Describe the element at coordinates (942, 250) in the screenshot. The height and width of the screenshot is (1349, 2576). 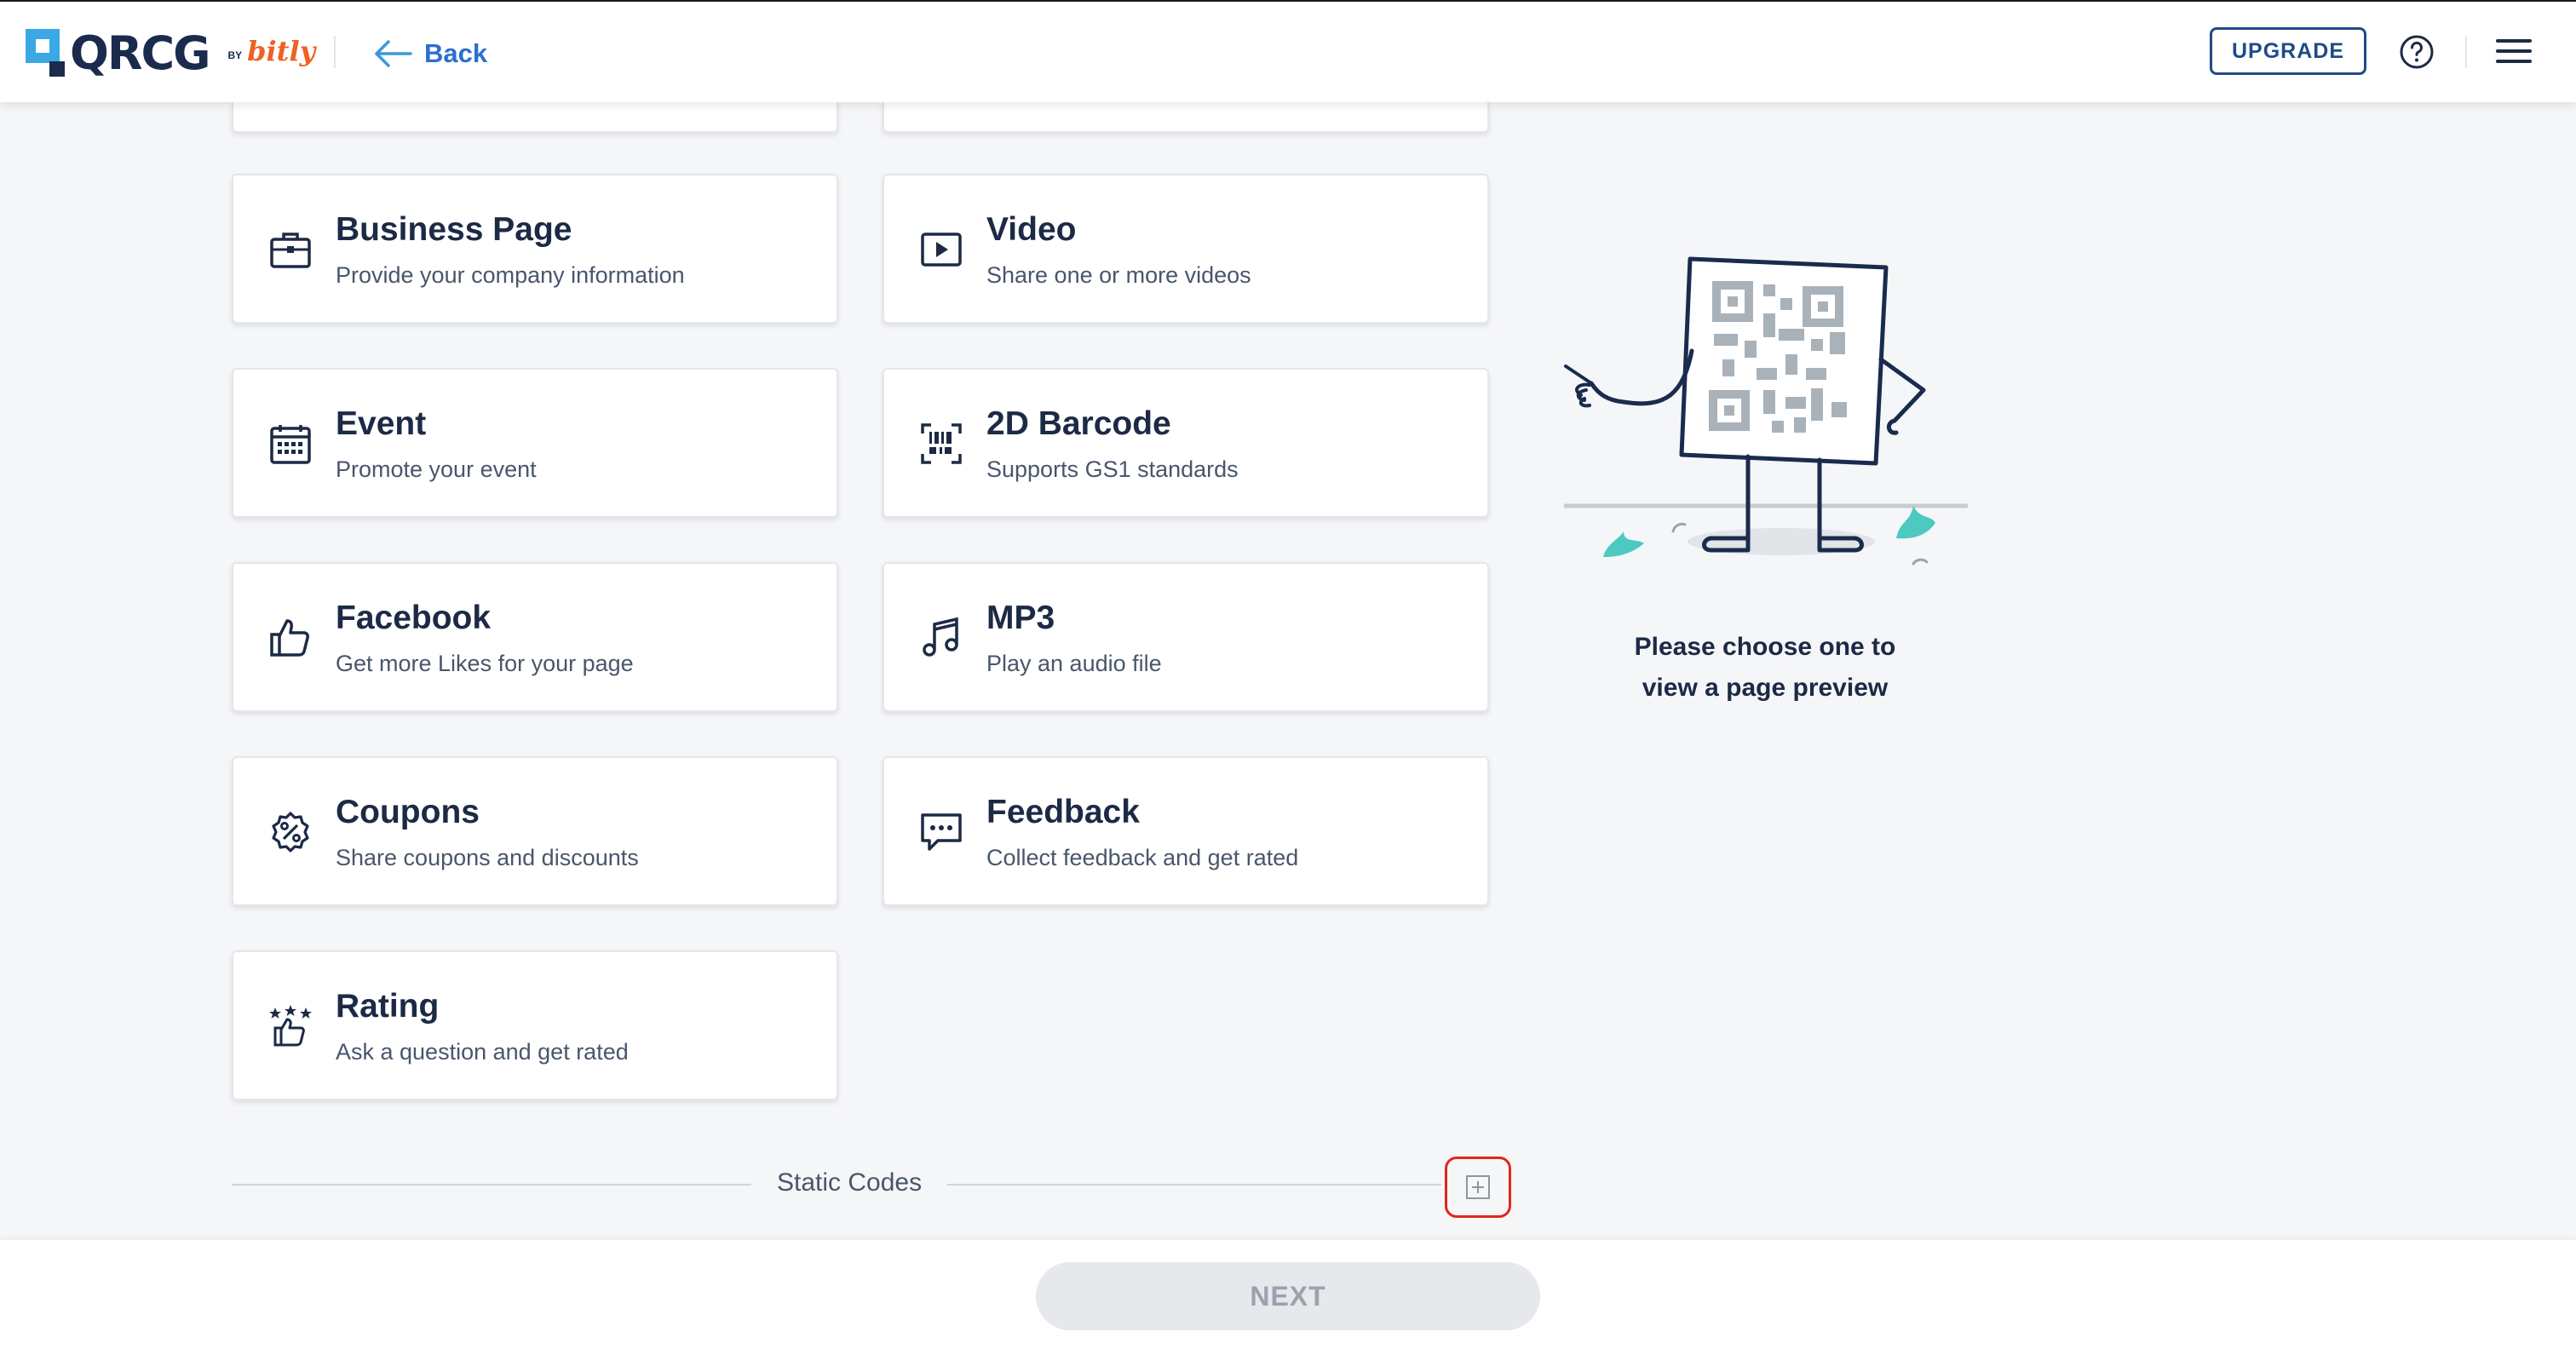
I see `video-play-icon` at that location.